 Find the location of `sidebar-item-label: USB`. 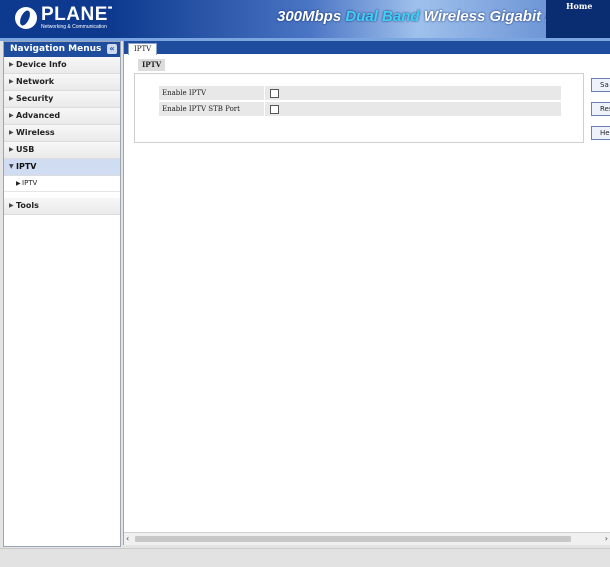

sidebar-item-label: USB is located at coordinates (25, 149).